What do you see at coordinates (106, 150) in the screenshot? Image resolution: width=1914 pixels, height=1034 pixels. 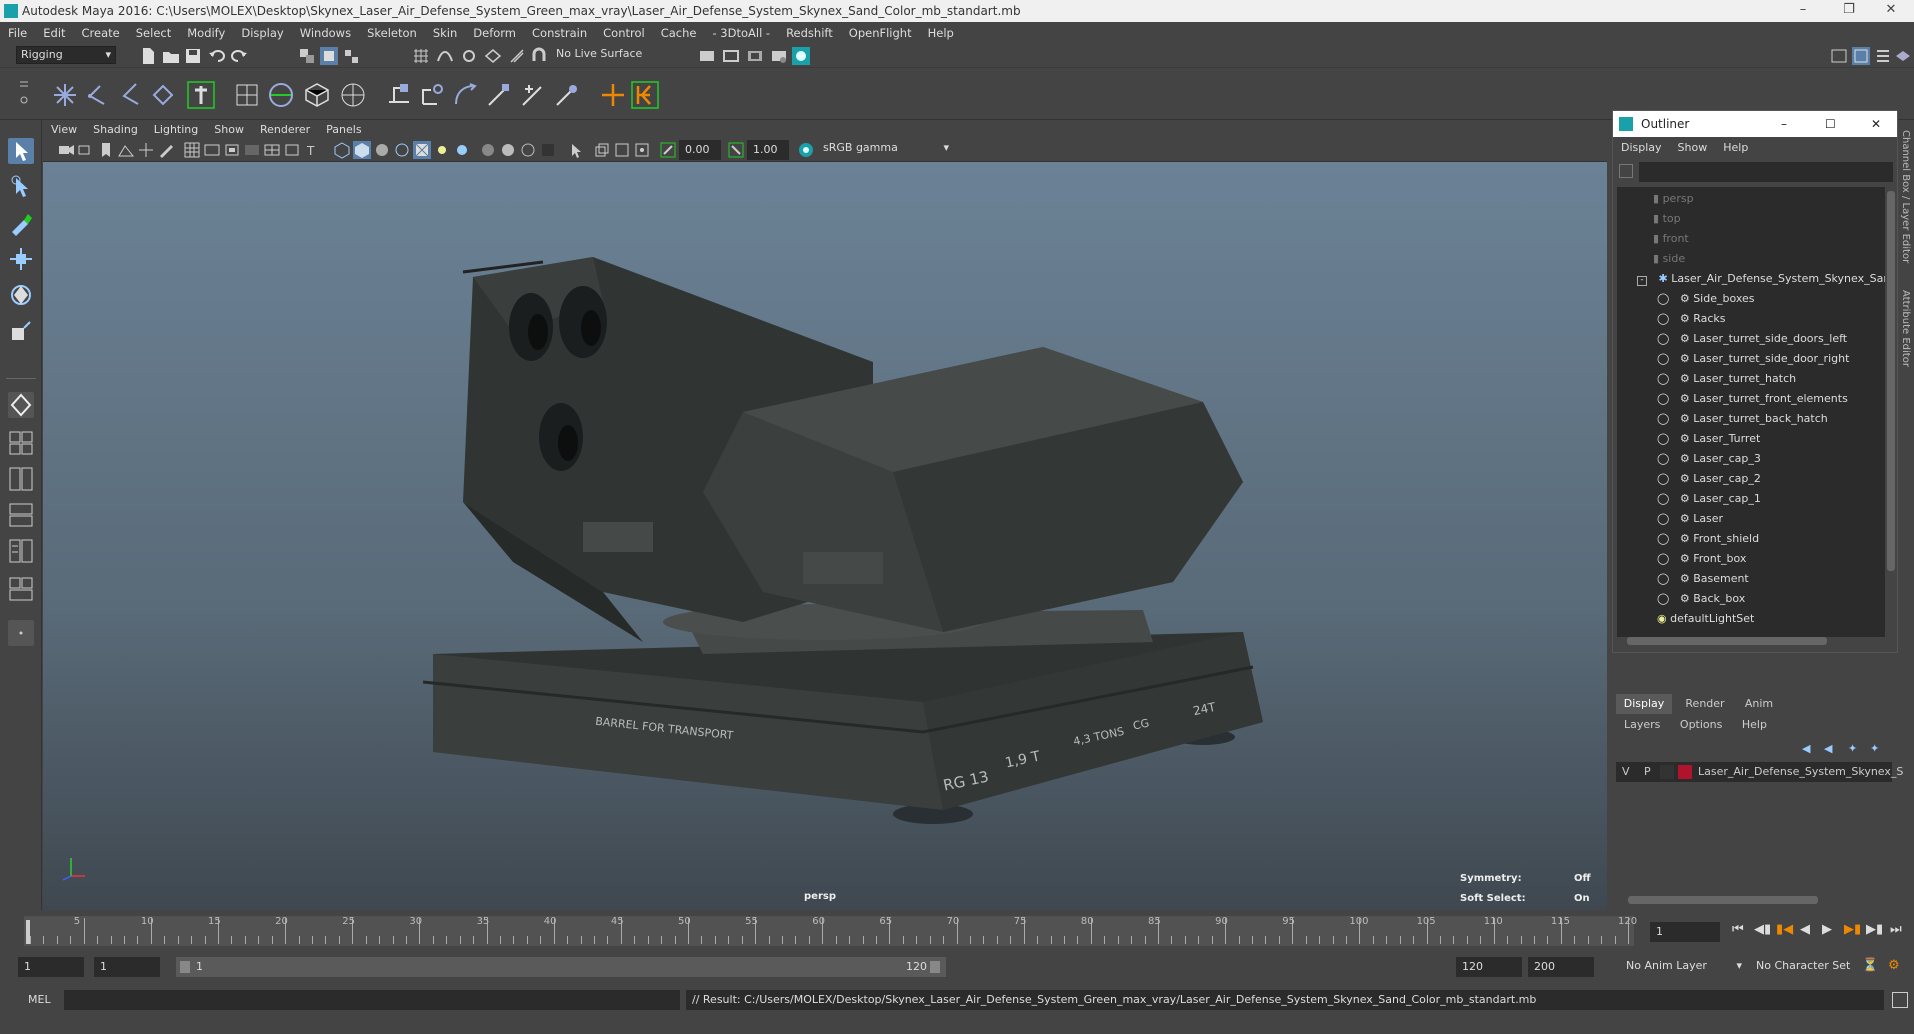 I see `bookmark-icon` at bounding box center [106, 150].